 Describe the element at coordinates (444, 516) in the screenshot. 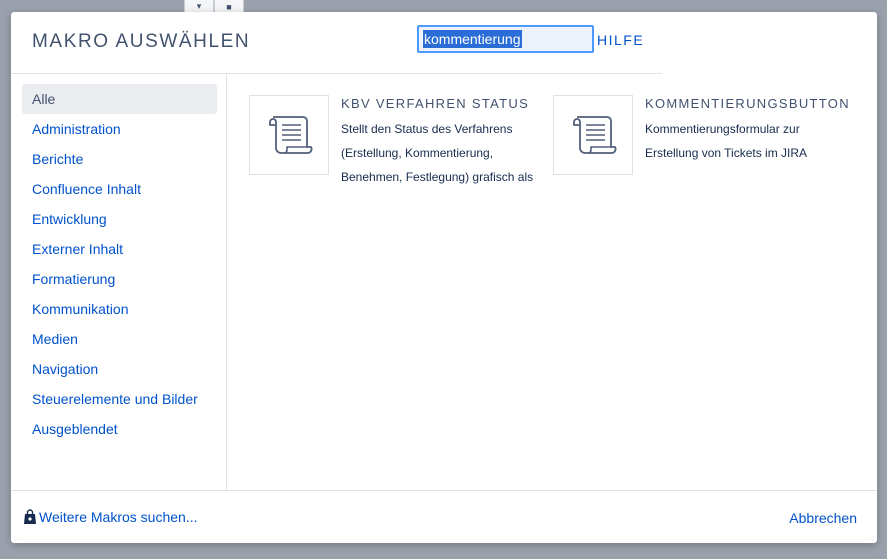

I see `dialog-footer: Weitere Makros suchen... Abbrechen` at that location.